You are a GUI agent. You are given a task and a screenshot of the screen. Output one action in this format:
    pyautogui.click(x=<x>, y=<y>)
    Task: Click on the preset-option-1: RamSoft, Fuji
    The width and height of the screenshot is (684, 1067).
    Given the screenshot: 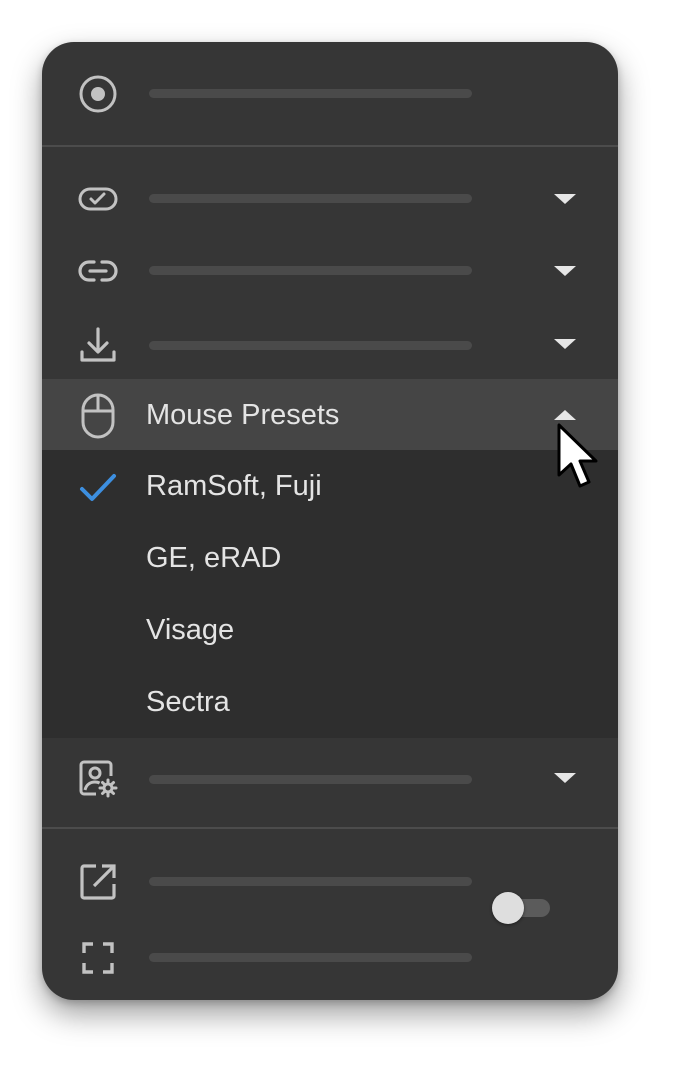 What is the action you would take?
    pyautogui.click(x=330, y=486)
    